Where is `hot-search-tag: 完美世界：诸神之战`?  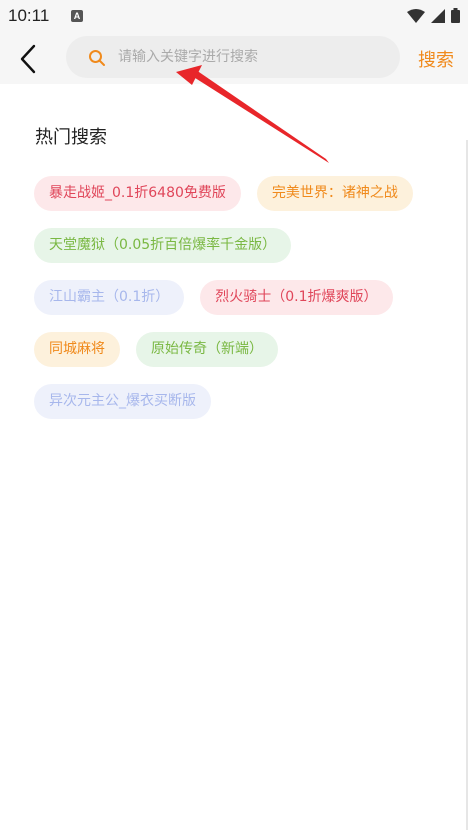 hot-search-tag: 完美世界：诸神之战 is located at coordinates (334, 193).